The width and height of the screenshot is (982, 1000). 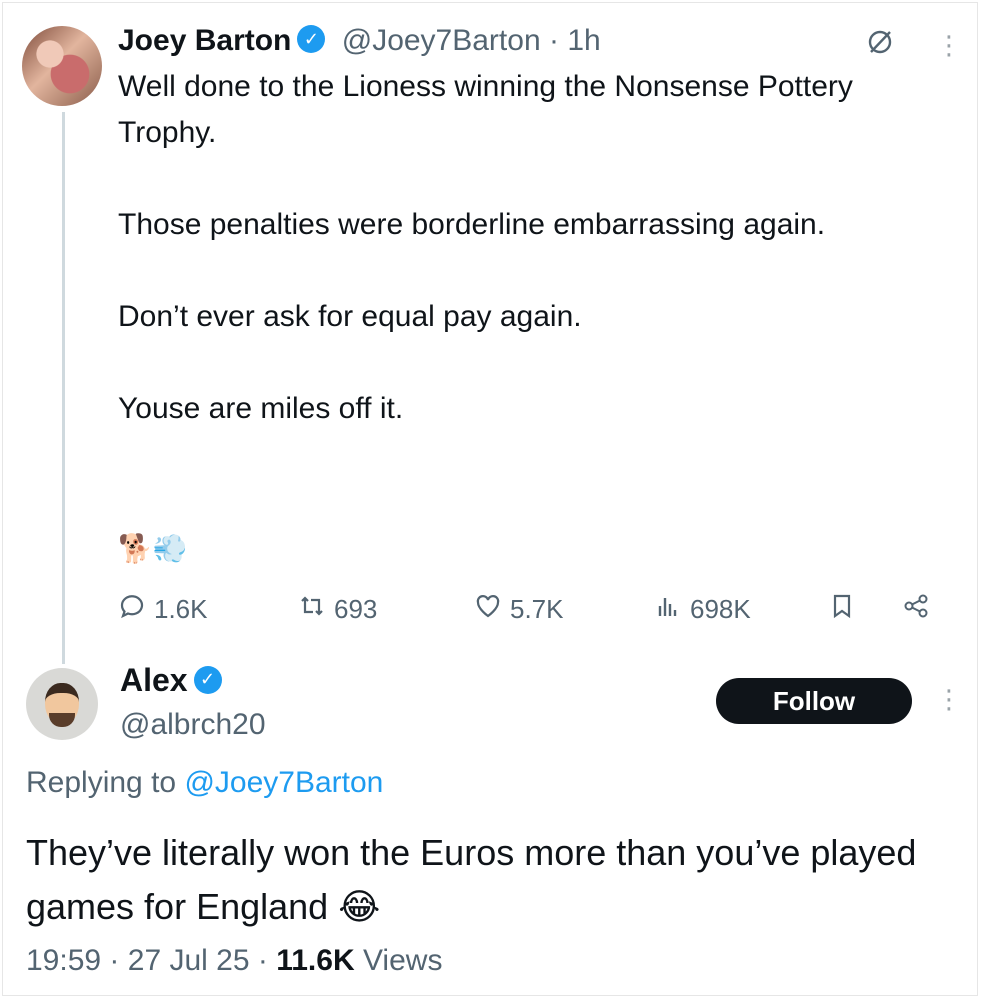 I want to click on share-icon, so click(x=916, y=609).